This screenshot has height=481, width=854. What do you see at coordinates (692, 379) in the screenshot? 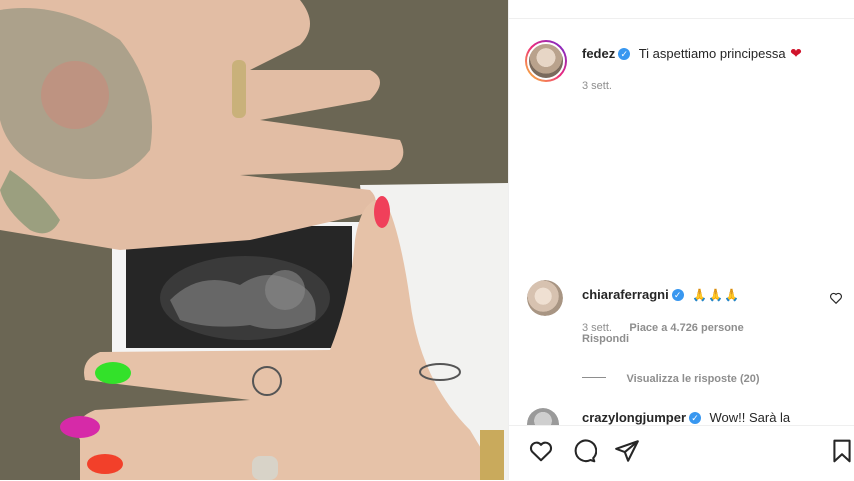
I see `view-replies-label: Visualizza le risposte (20)` at bounding box center [692, 379].